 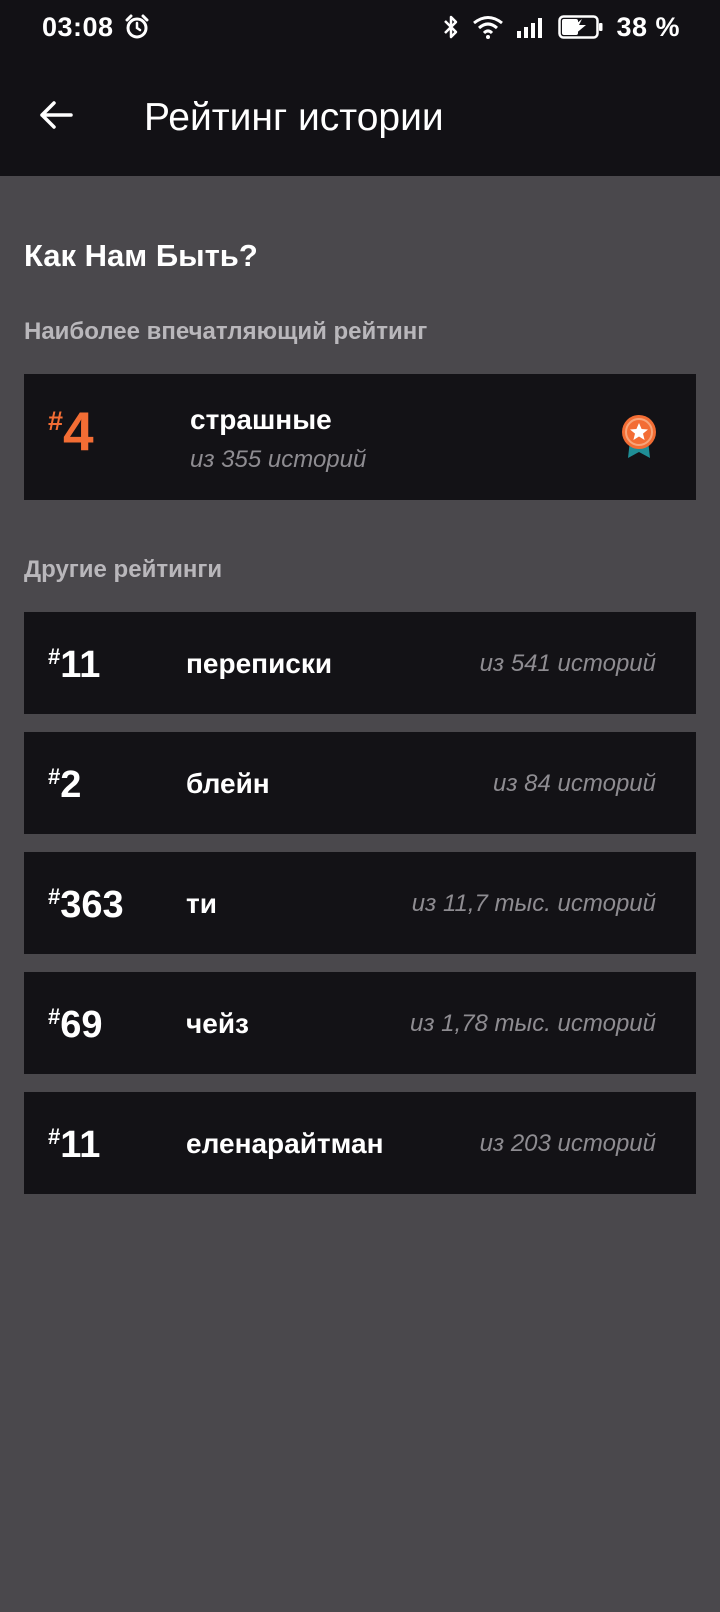 I want to click on status-bar-right: 38 %, so click(x=561, y=27).